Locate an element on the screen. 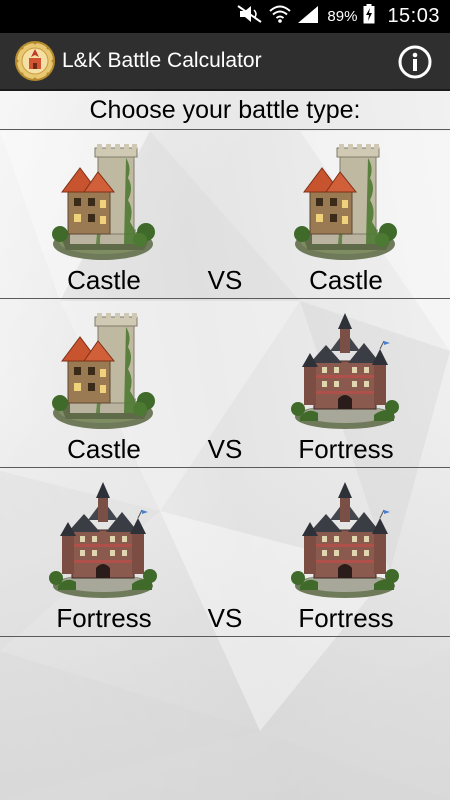  attacker-label: Fortress is located at coordinates (104, 618).